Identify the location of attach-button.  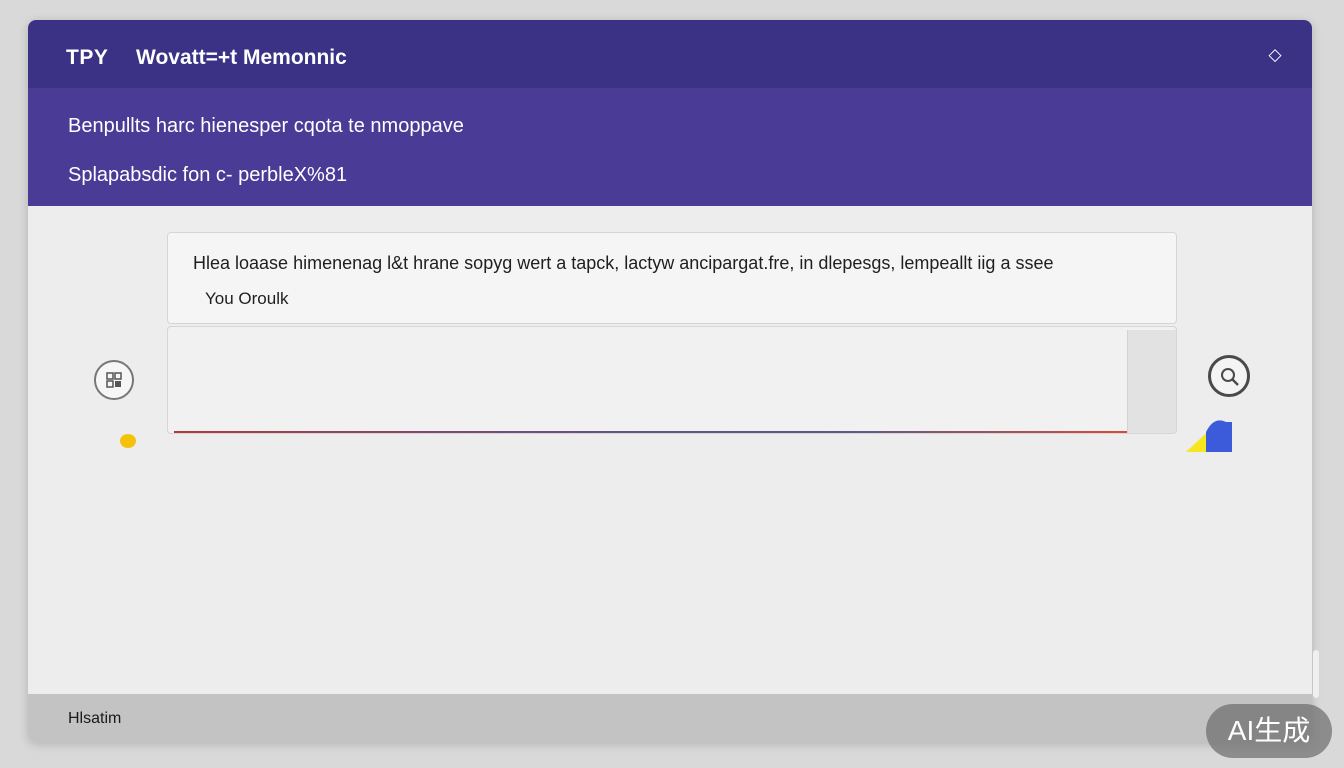
(114, 380).